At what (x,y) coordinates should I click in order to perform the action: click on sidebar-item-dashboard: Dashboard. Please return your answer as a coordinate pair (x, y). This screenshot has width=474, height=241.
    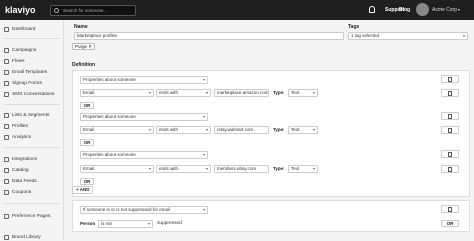
    Looking at the image, I should click on (19, 29).